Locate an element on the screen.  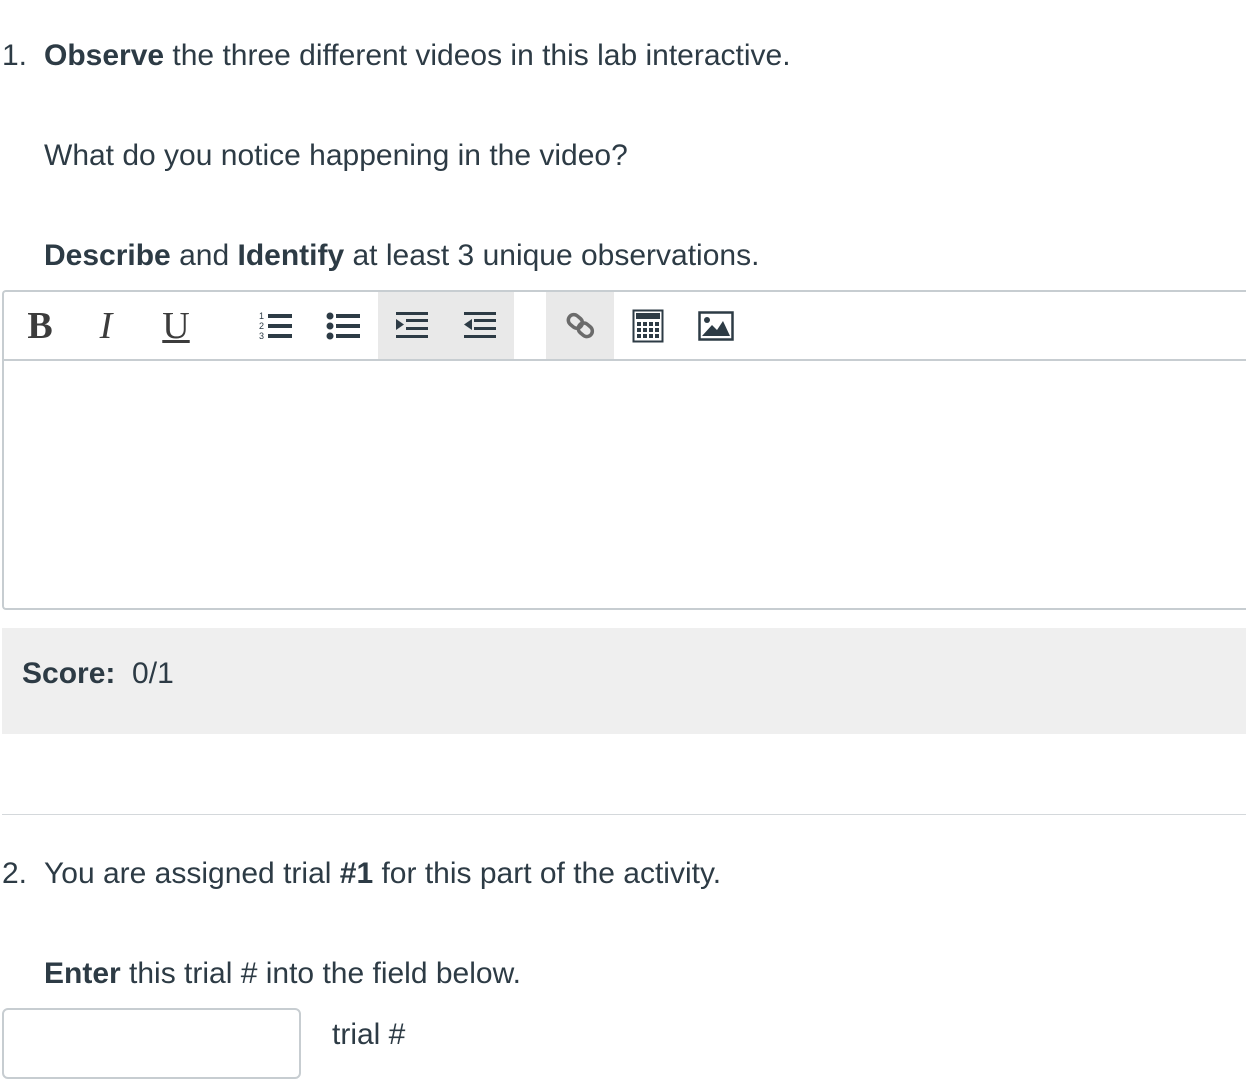
question-1-bold-lead: Observe is located at coordinates (104, 55).